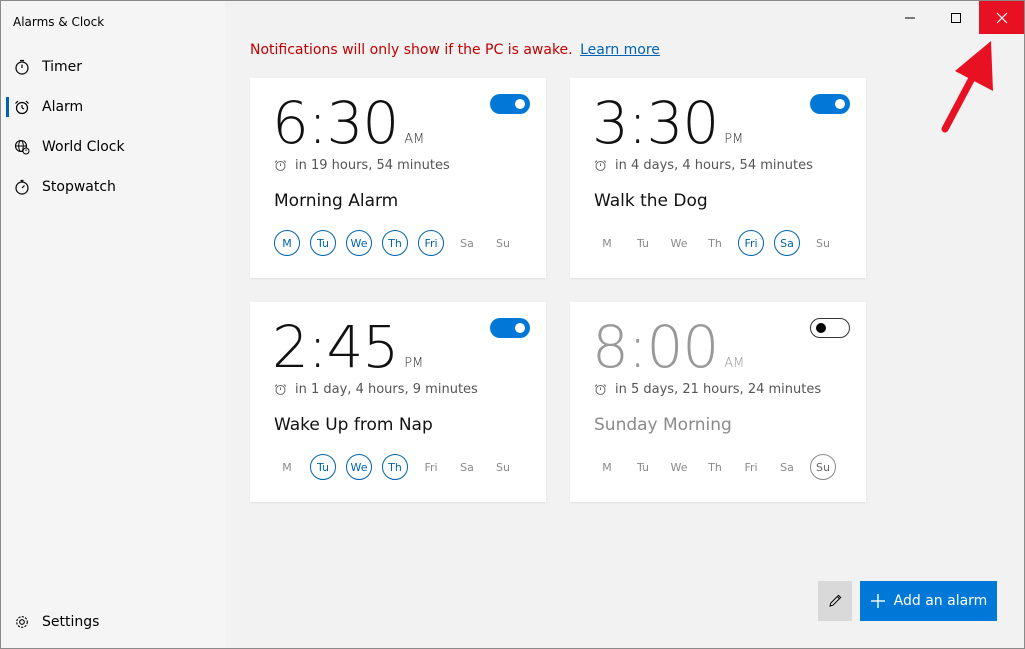 The image size is (1025, 649). I want to click on alarm-icon, so click(22, 107).